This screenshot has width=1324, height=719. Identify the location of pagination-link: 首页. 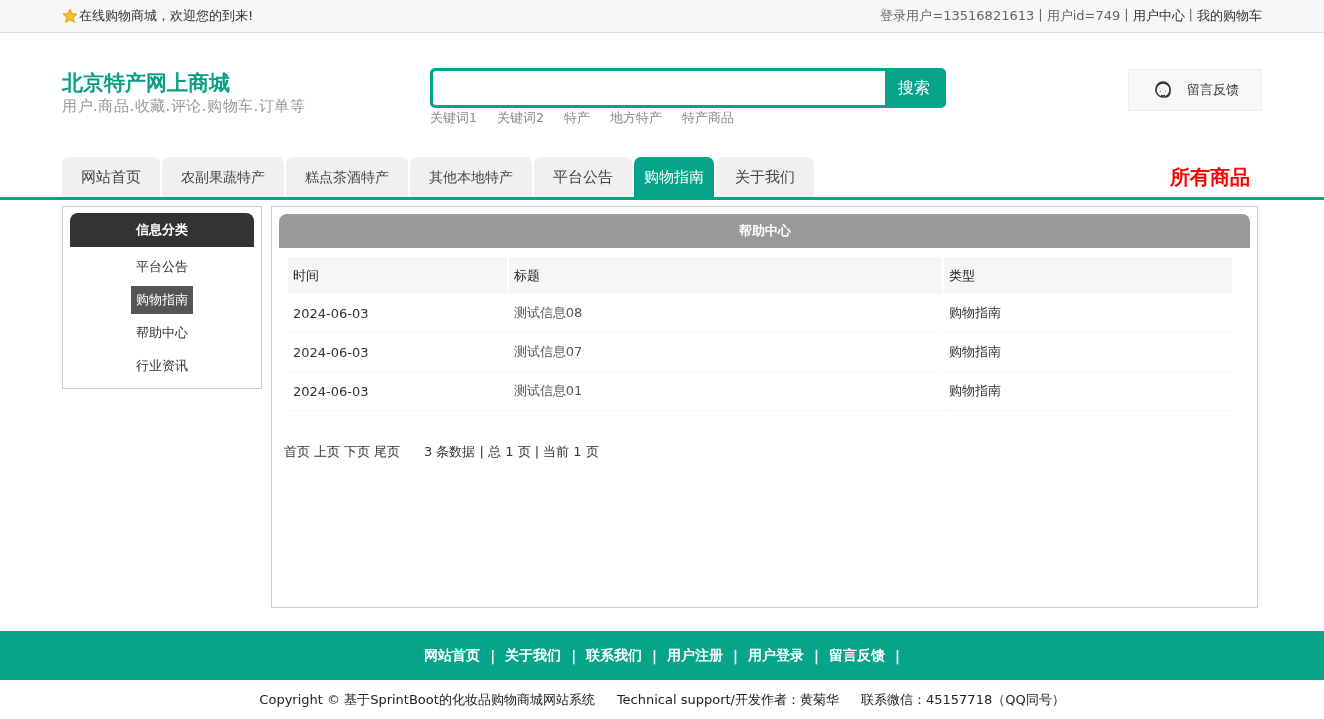
(297, 452).